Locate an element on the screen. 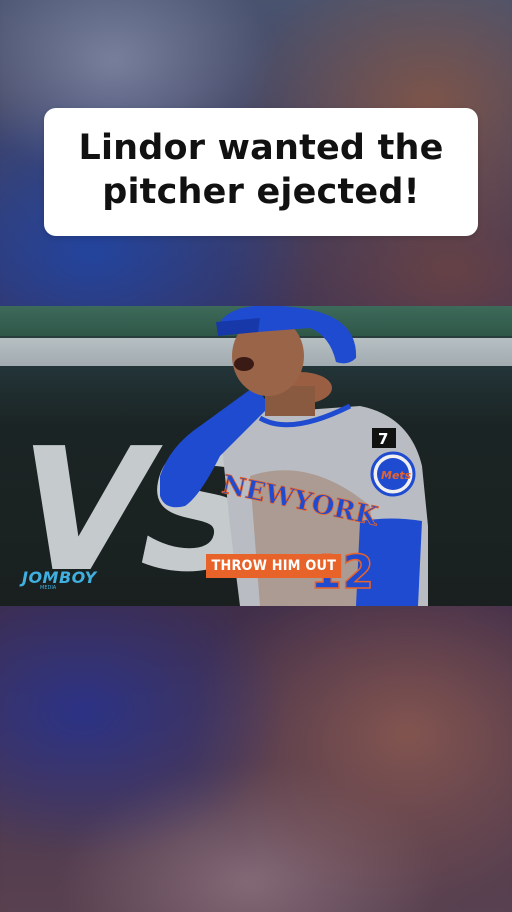 This screenshot has height=912, width=512. mets-patch-text: Mets is located at coordinates (396, 475).